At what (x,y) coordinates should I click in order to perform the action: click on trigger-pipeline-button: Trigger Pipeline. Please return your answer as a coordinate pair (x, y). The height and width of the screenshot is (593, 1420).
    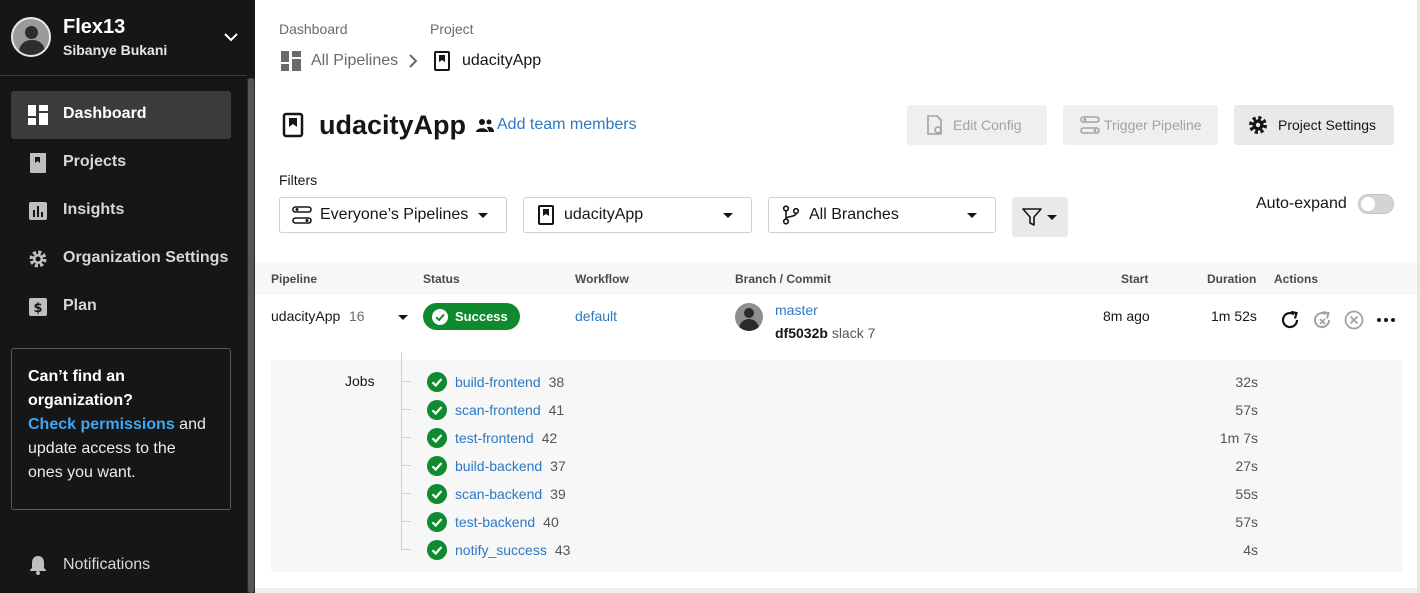
    Looking at the image, I should click on (1140, 125).